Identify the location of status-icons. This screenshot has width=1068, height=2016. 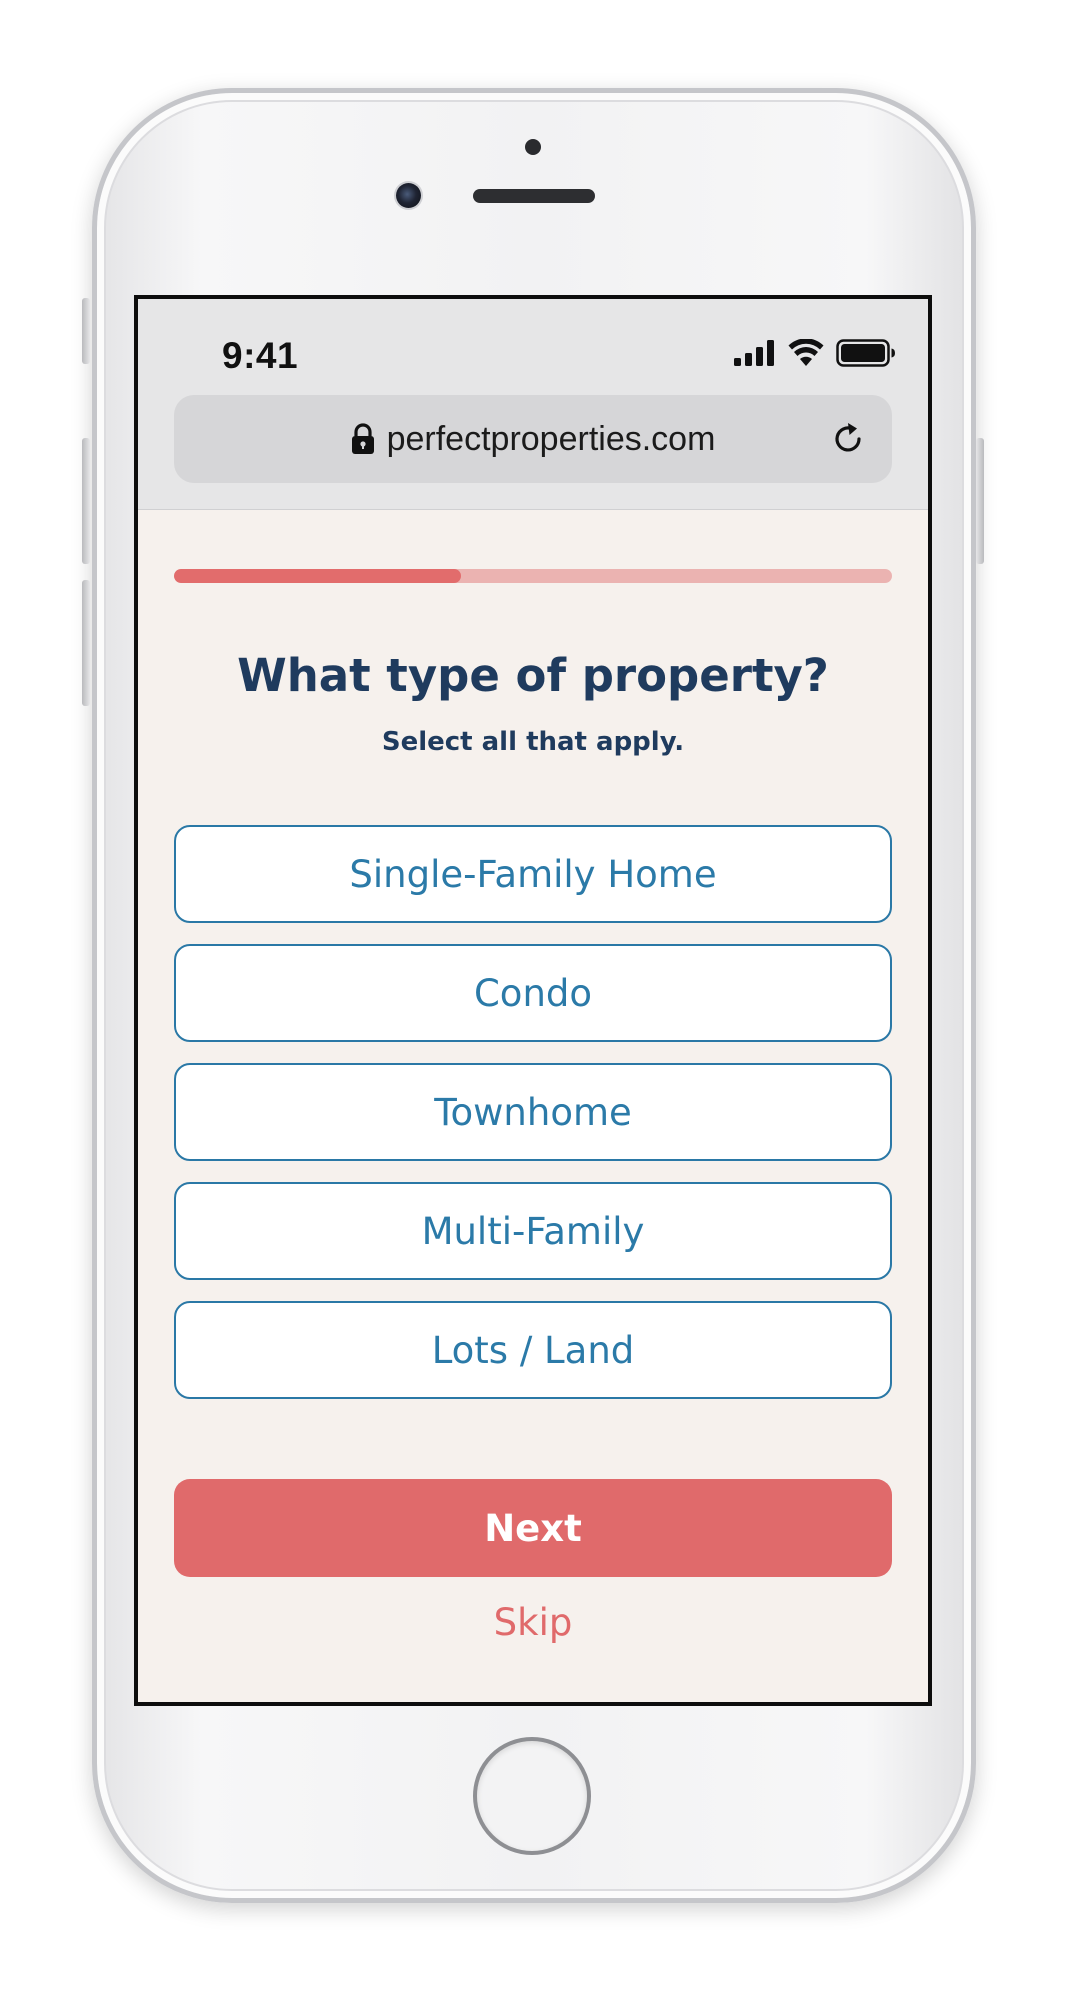
(815, 353).